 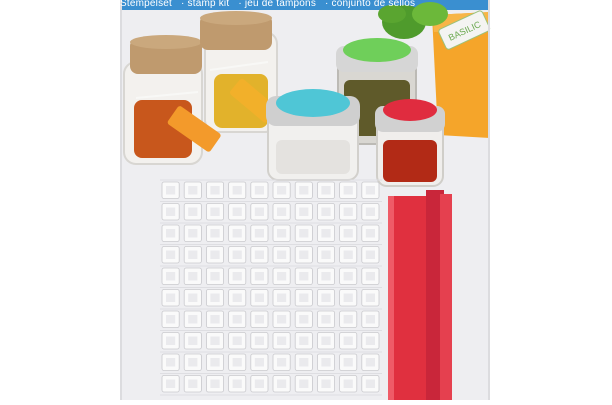 What do you see at coordinates (410, 143) in the screenshot?
I see `red-lid-jar` at bounding box center [410, 143].